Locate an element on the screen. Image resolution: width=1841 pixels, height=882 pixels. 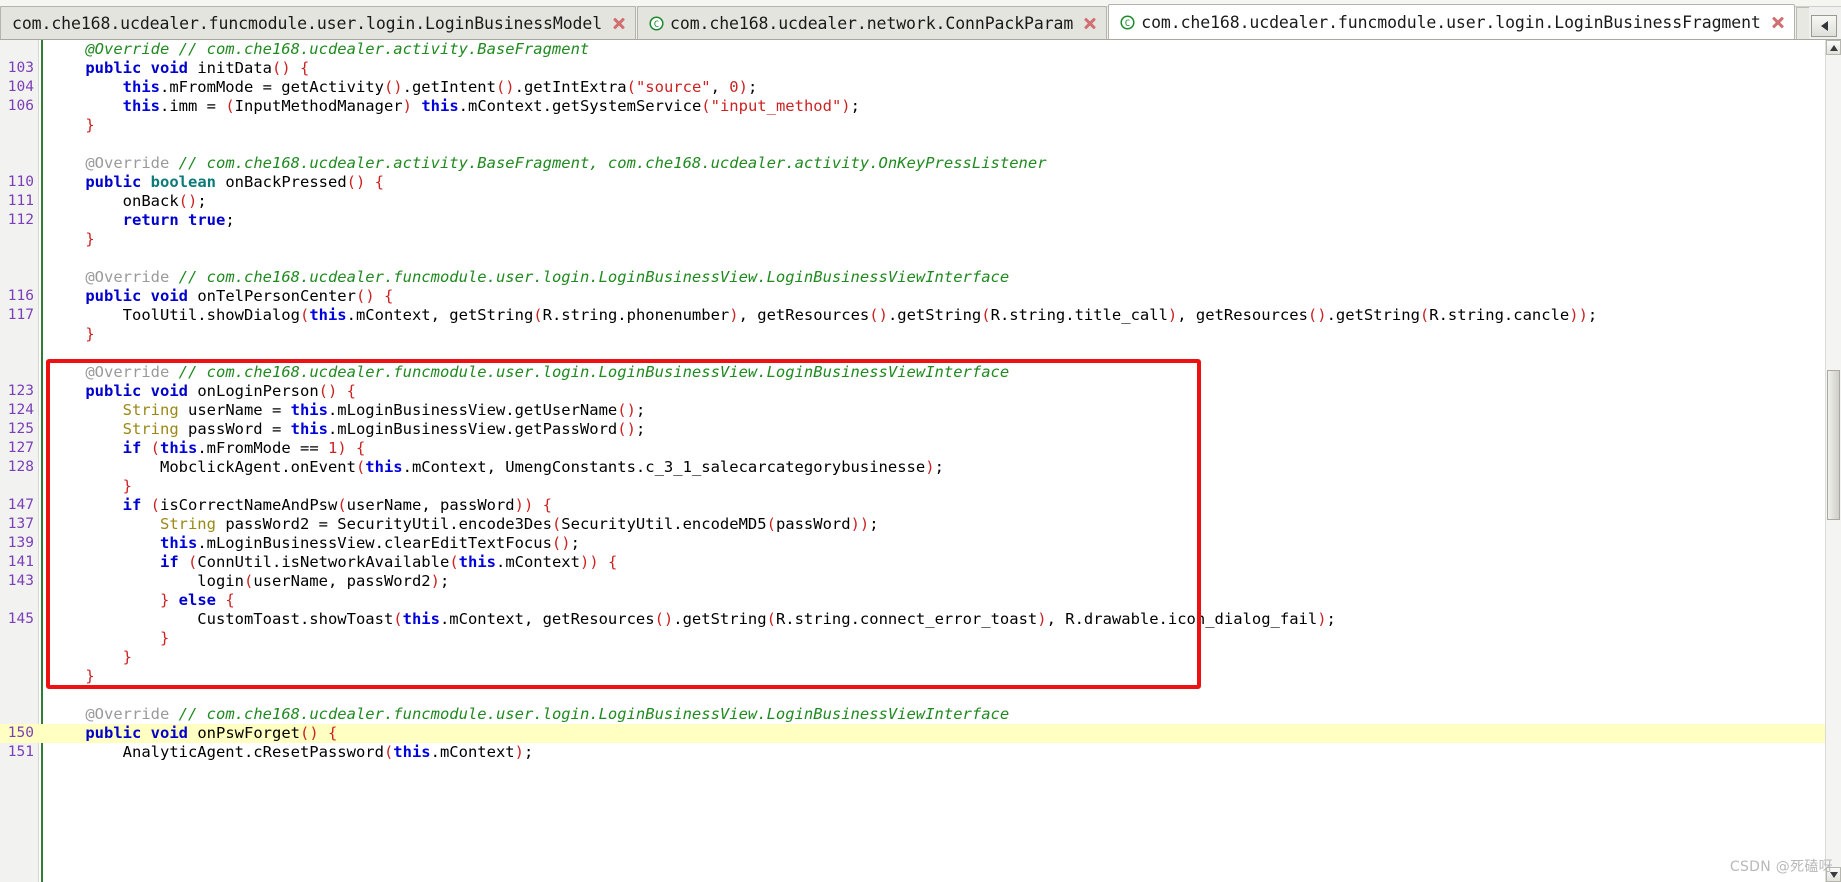
line-number: 111 is located at coordinates (20, 201).